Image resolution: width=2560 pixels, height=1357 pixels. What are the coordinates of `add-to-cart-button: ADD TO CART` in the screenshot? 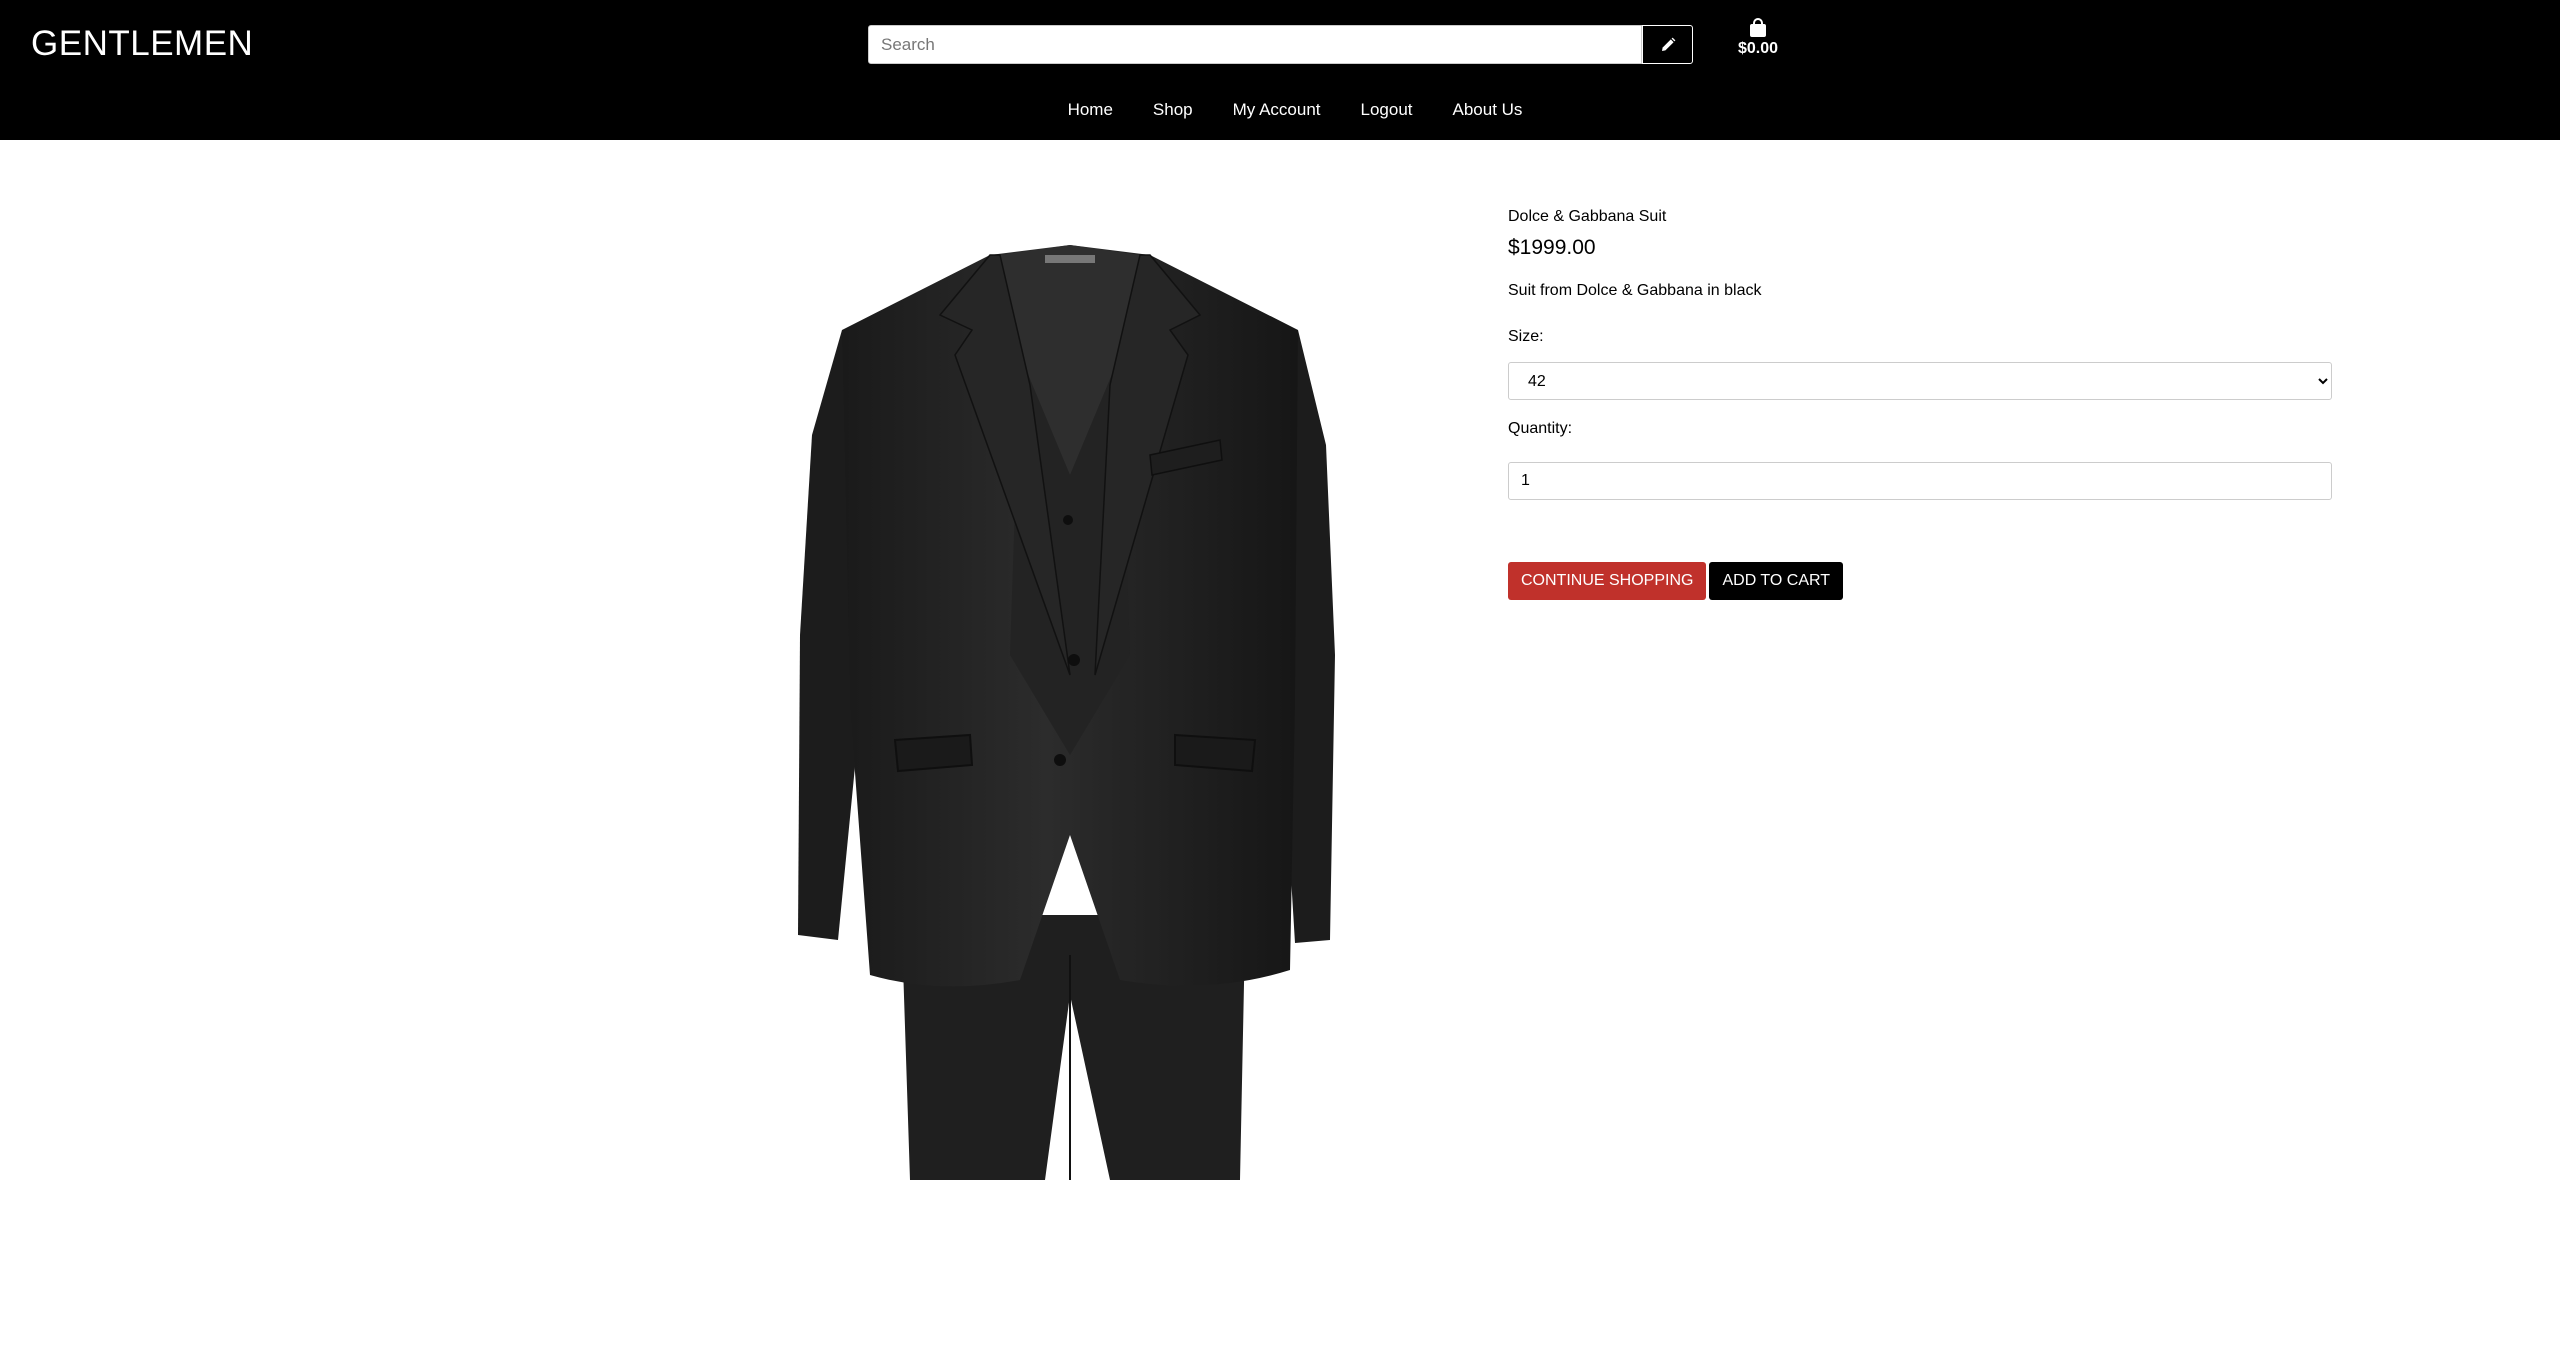 It's located at (1776, 581).